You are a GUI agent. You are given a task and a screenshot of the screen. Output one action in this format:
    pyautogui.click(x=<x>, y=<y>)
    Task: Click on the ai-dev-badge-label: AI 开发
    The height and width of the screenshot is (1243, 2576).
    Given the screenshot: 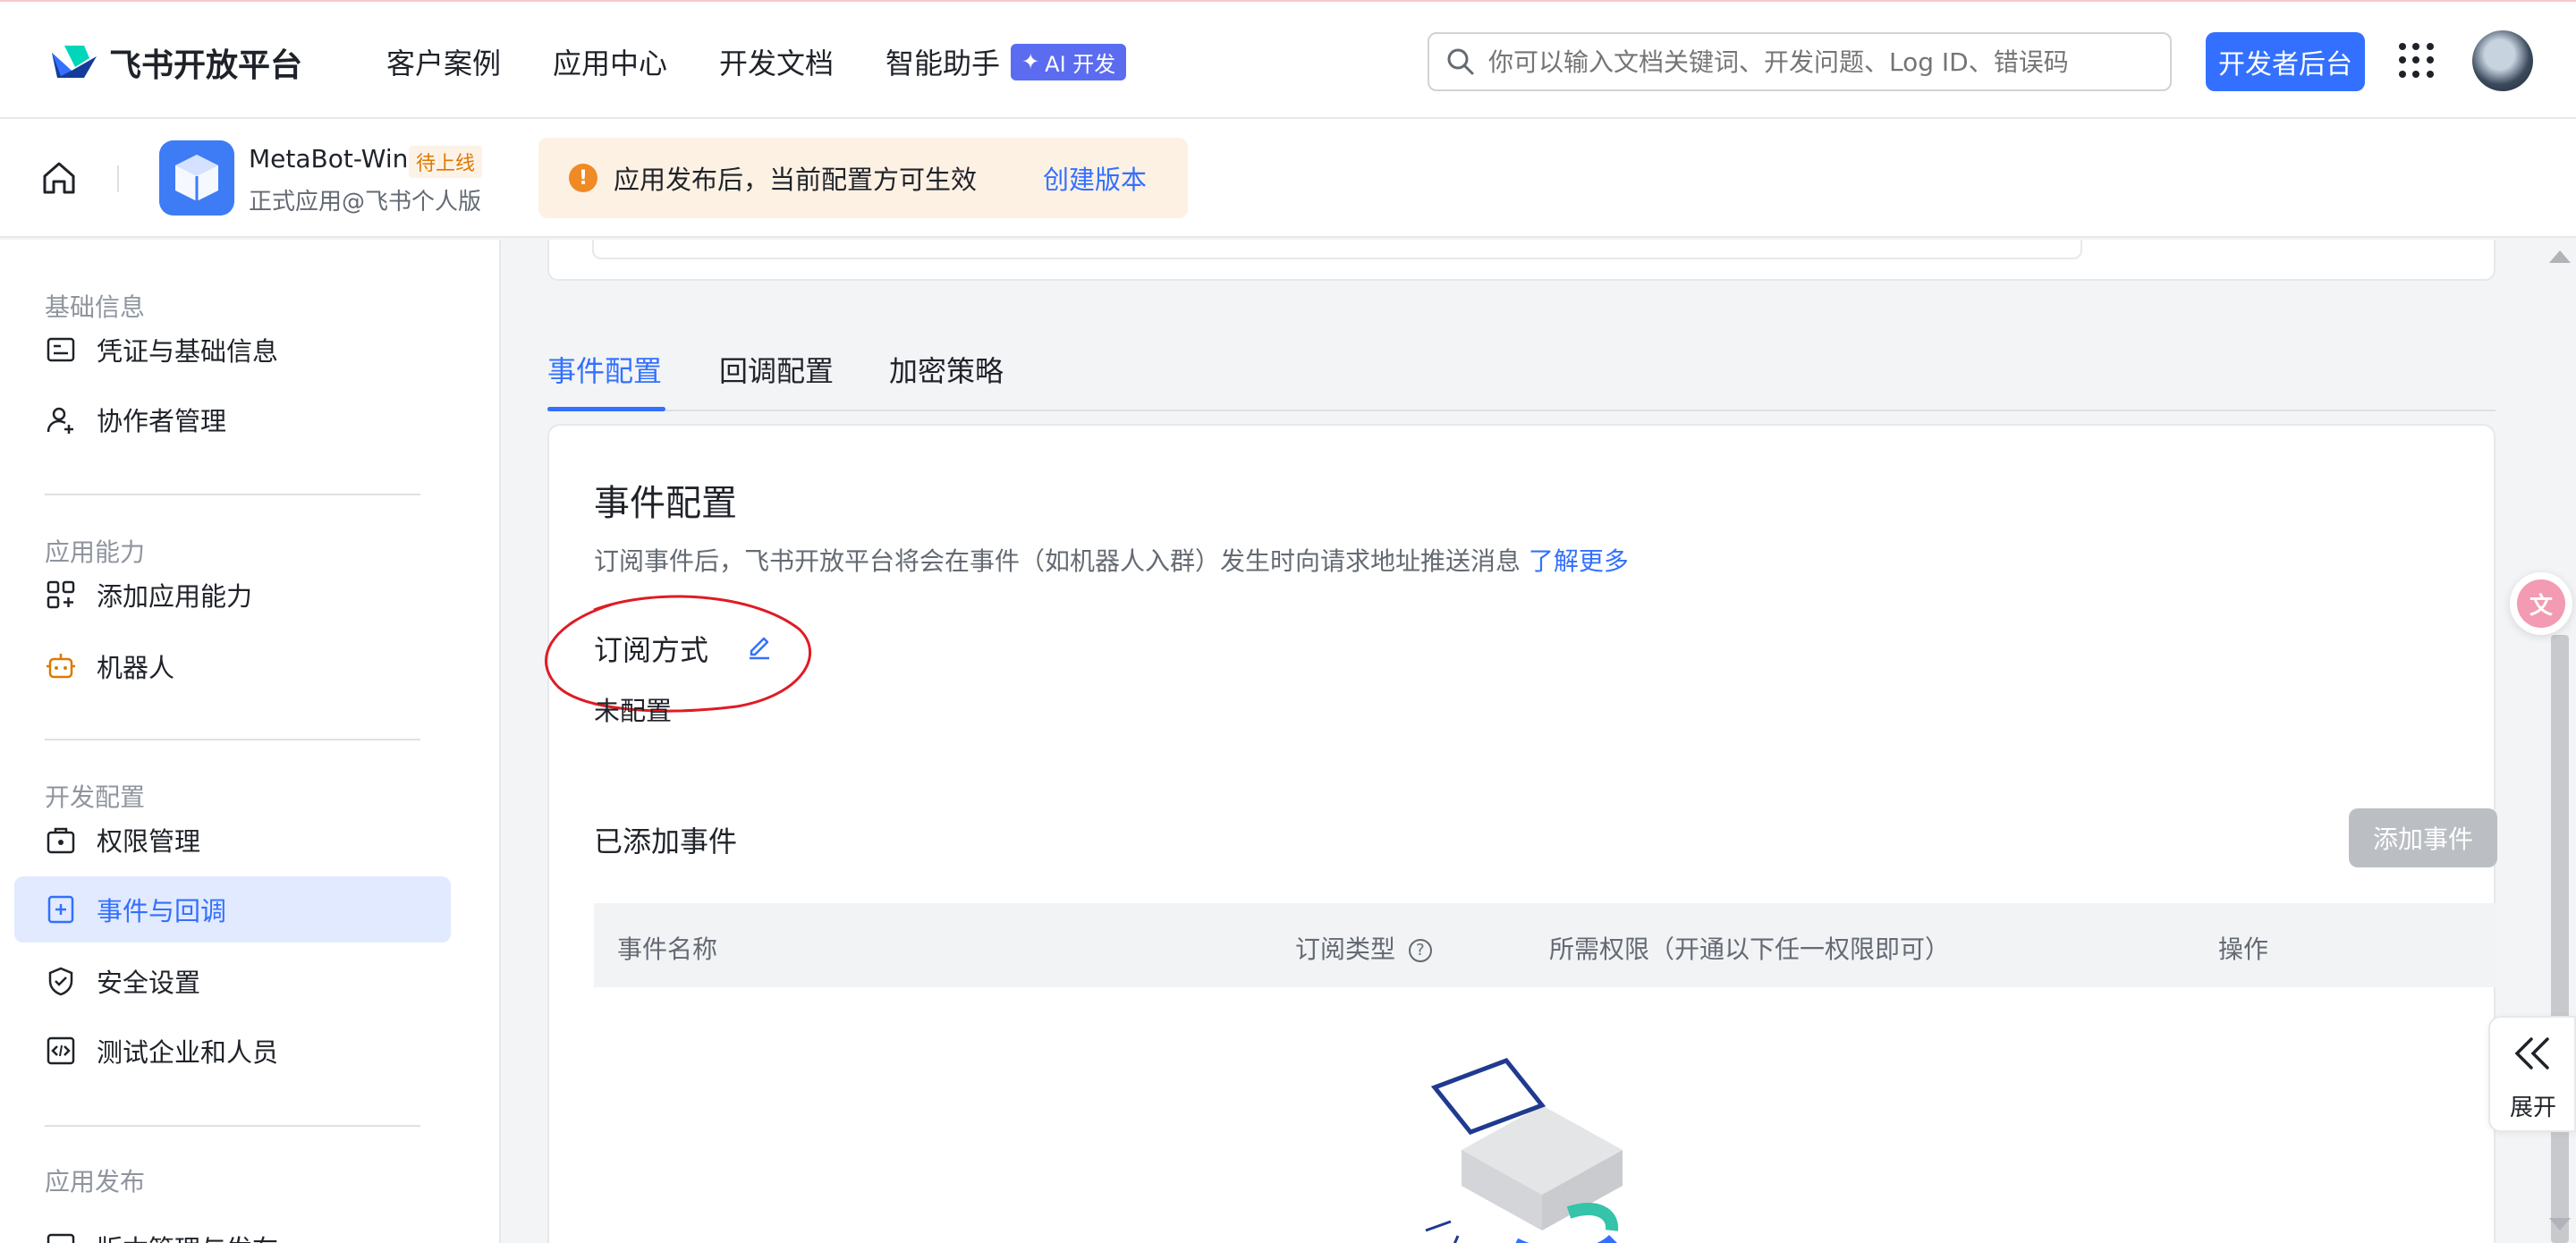 What is the action you would take?
    pyautogui.click(x=1080, y=64)
    